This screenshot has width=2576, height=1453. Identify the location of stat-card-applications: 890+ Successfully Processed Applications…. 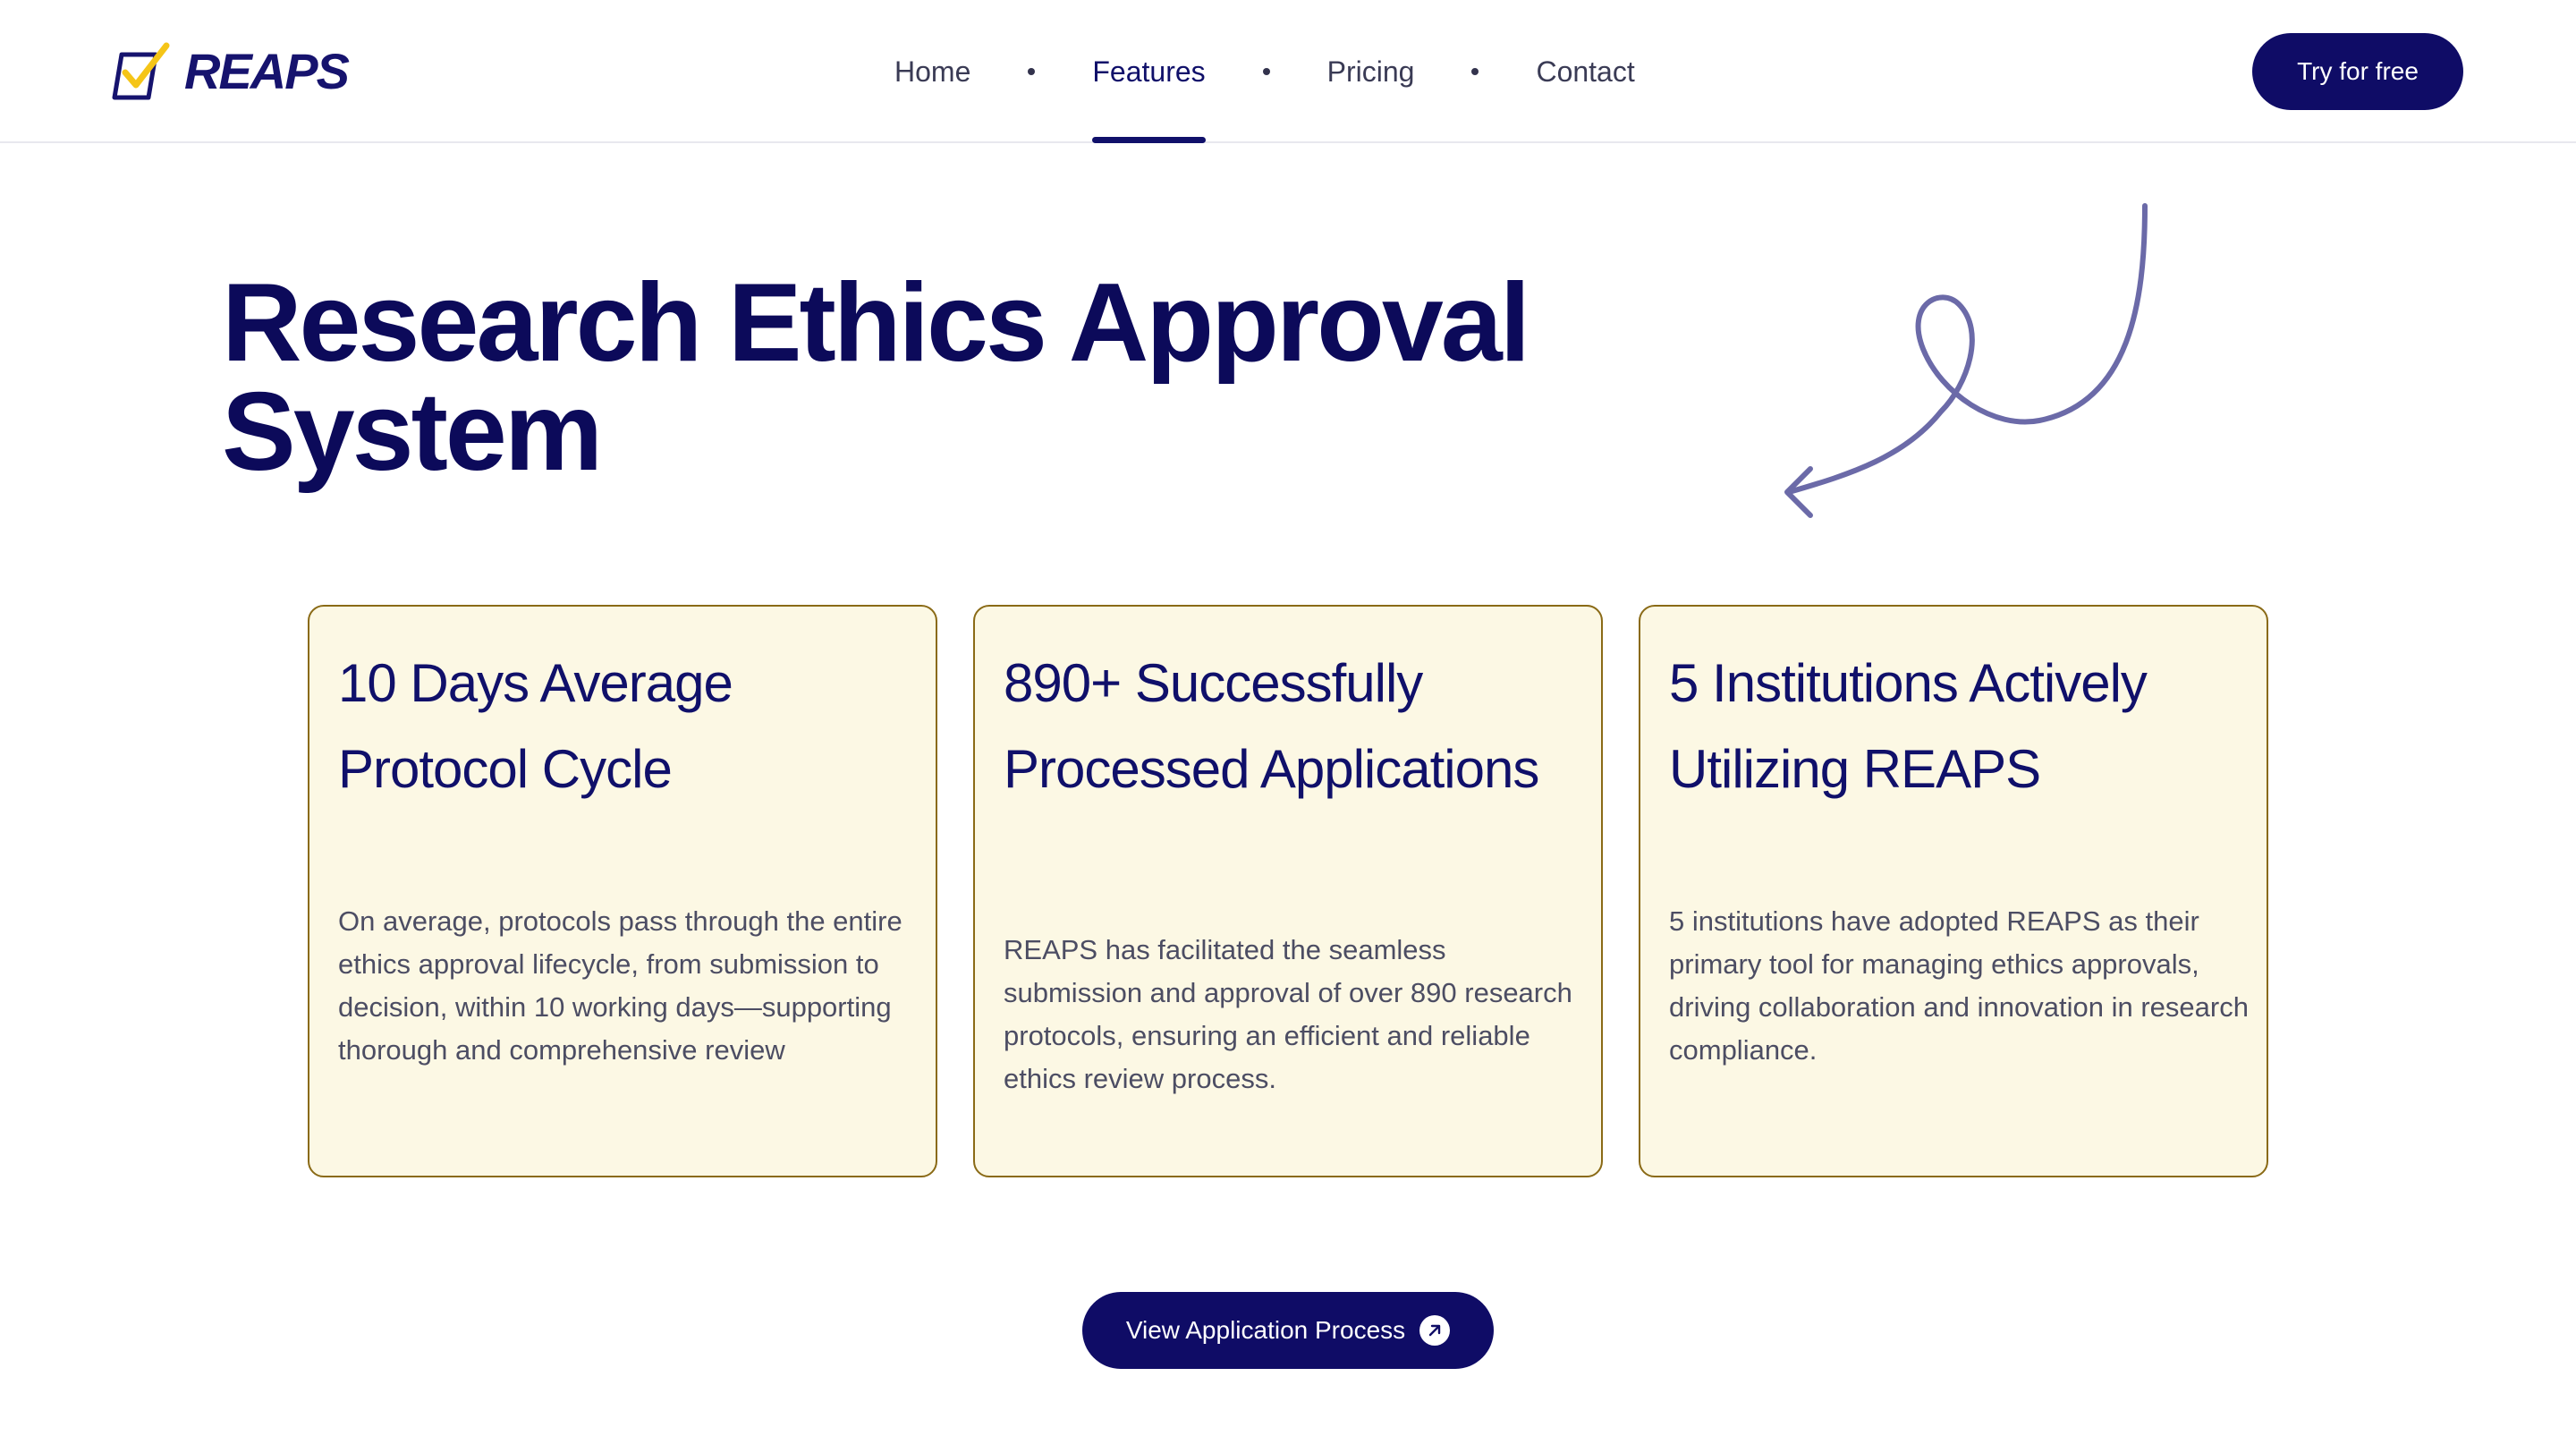
(1288, 891).